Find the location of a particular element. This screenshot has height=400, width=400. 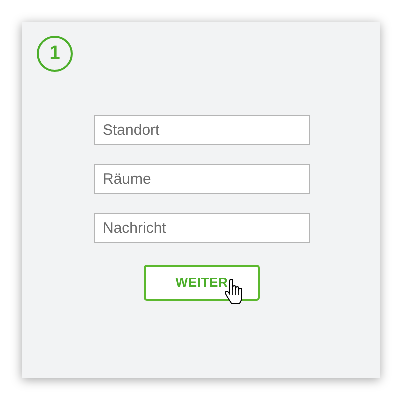

text-field: Nachricht is located at coordinates (202, 228).